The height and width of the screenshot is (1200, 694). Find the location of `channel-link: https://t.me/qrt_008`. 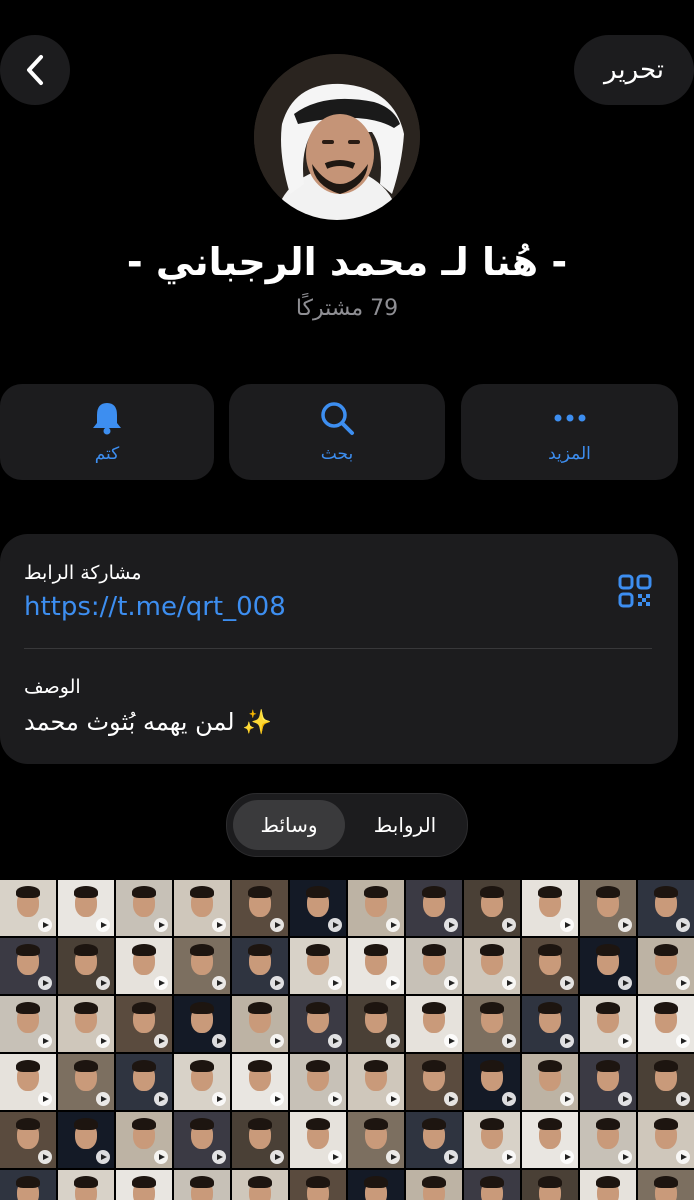

channel-link: https://t.me/qrt_008 is located at coordinates (155, 607).